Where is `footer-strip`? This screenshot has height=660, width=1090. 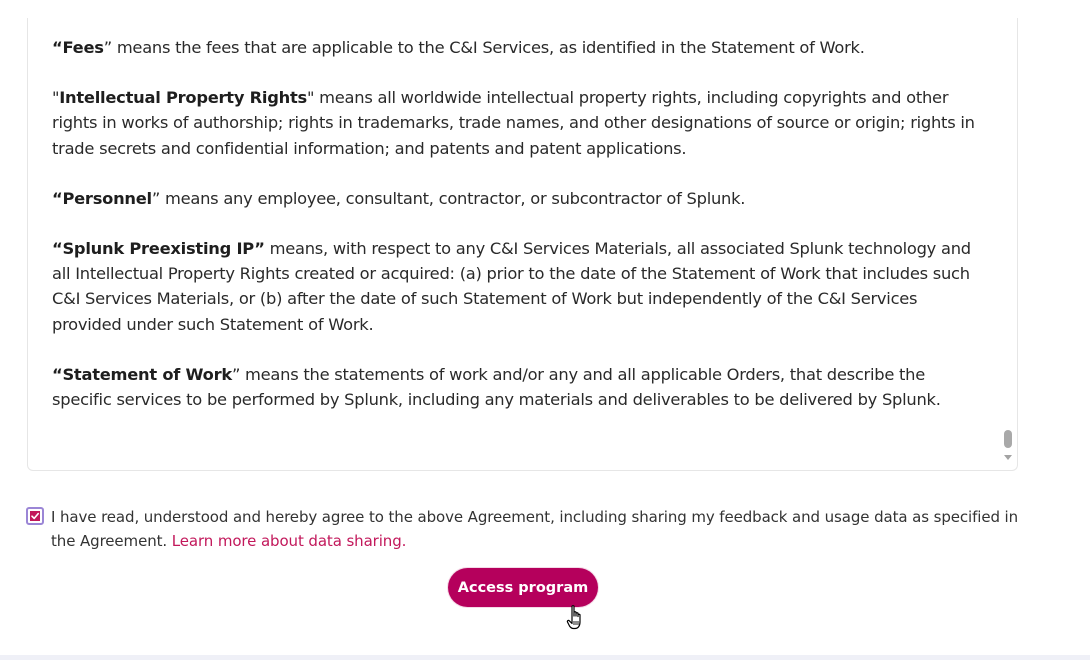 footer-strip is located at coordinates (545, 657).